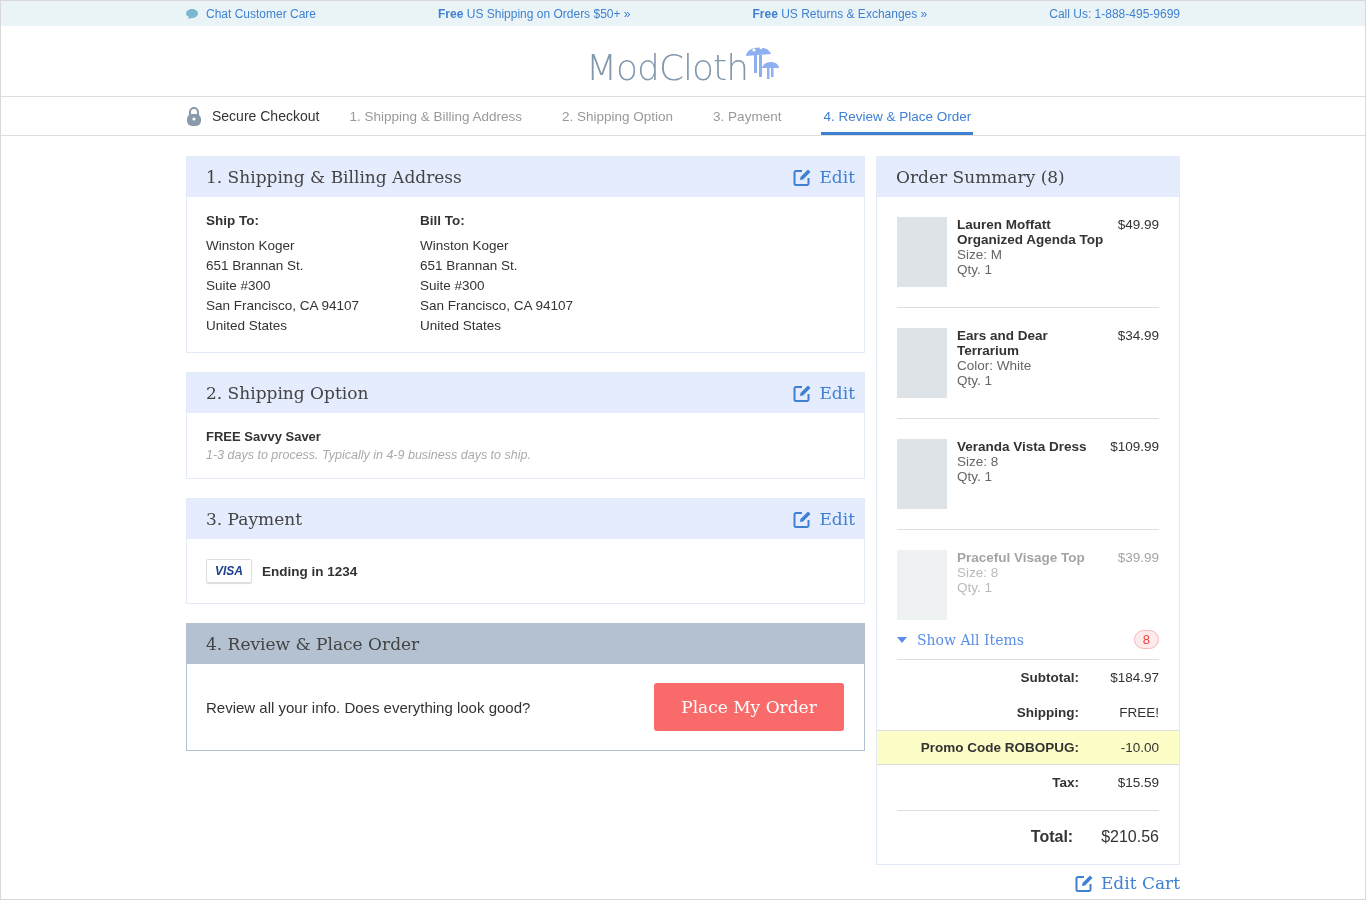 The image size is (1366, 900). I want to click on checkout-step-tab: 1. Shipping & Billing Address, so click(435, 116).